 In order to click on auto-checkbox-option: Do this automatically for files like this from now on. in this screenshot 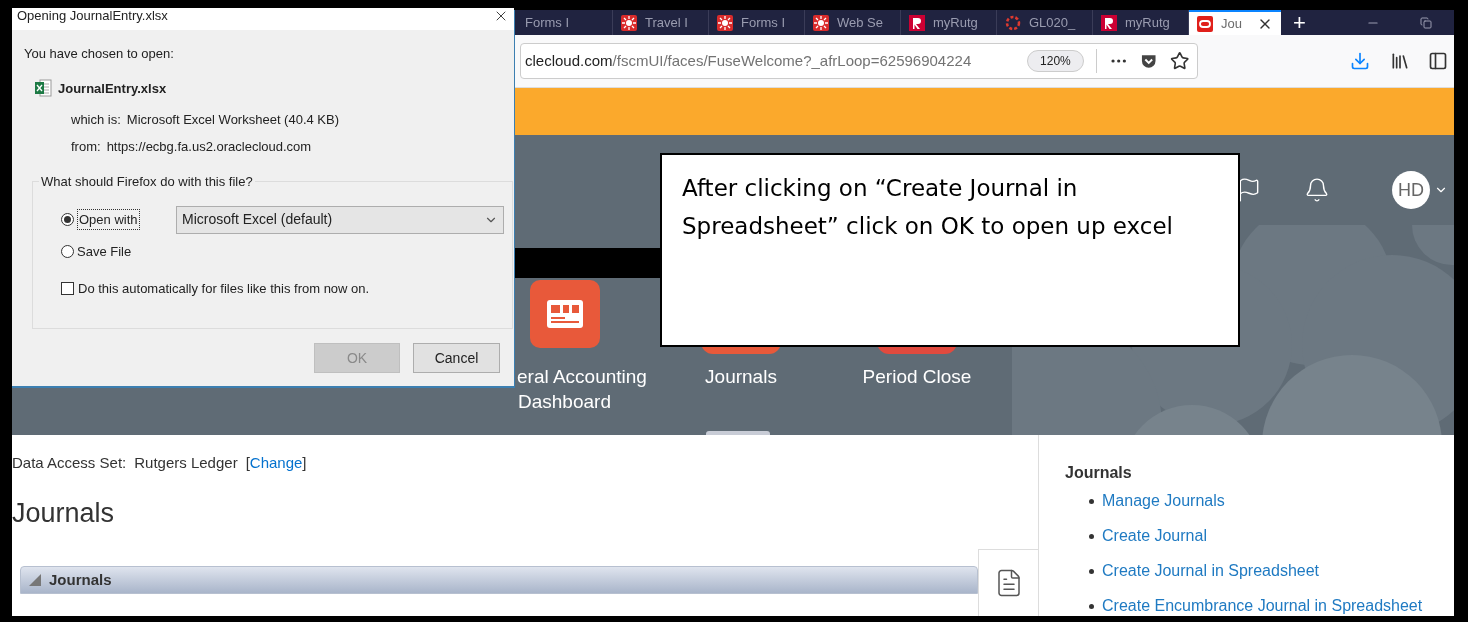, I will do `click(282, 289)`.